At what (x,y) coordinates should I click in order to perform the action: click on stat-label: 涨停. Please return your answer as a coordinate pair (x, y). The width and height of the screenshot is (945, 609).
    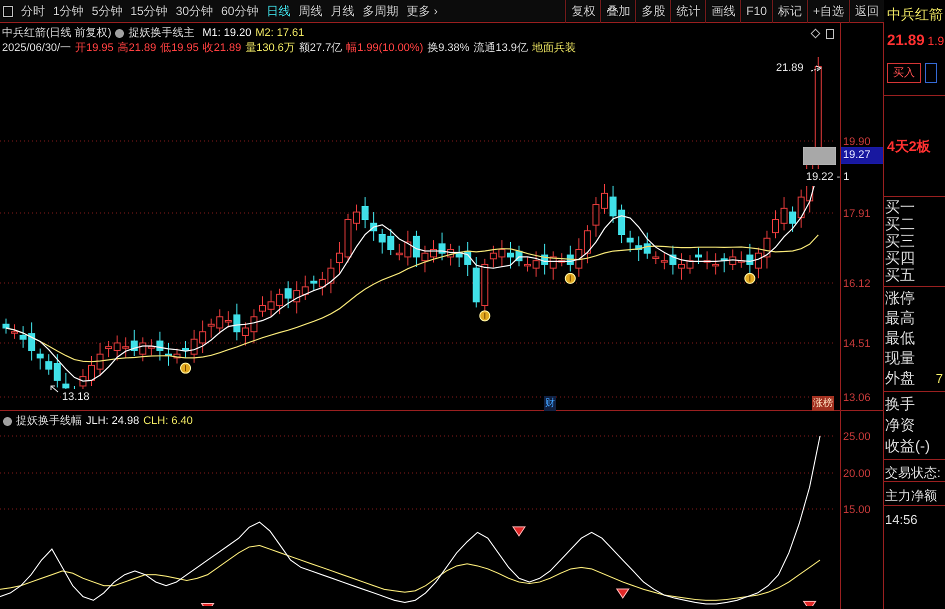
    Looking at the image, I should click on (900, 299).